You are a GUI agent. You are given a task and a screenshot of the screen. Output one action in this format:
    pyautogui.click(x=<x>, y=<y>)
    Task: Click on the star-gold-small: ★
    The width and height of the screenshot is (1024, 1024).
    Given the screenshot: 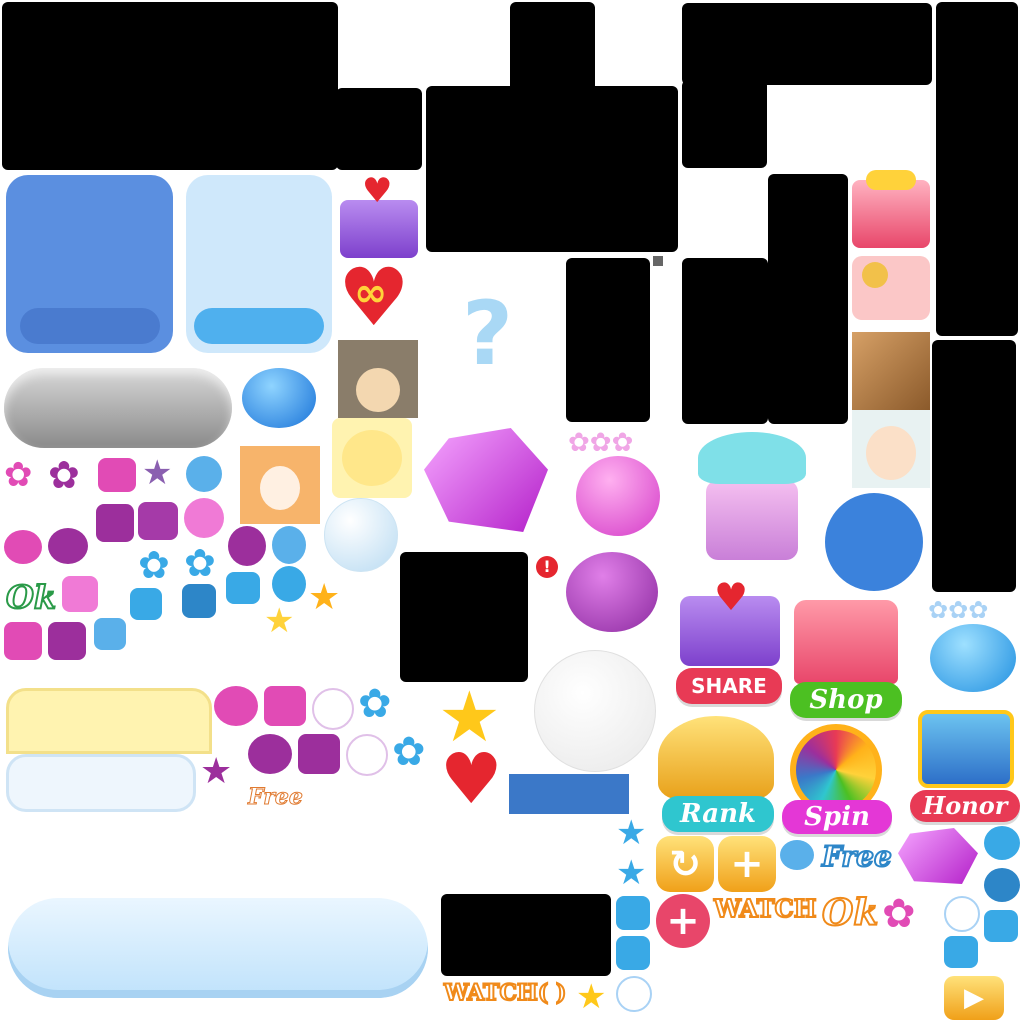 What is the action you would take?
    pyautogui.click(x=591, y=997)
    